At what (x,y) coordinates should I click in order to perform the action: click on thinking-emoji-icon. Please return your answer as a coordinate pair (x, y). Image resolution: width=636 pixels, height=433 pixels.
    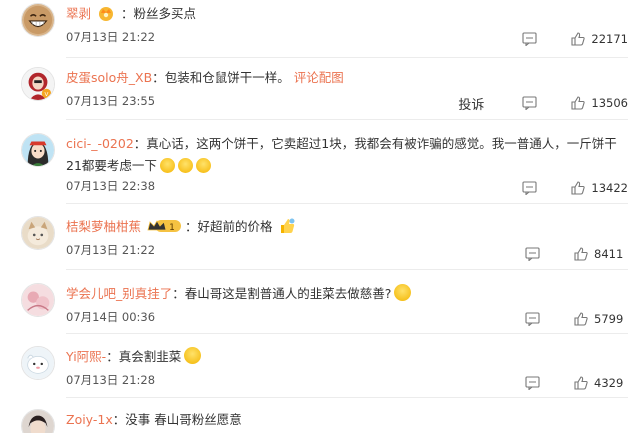
    Looking at the image, I should click on (403, 292).